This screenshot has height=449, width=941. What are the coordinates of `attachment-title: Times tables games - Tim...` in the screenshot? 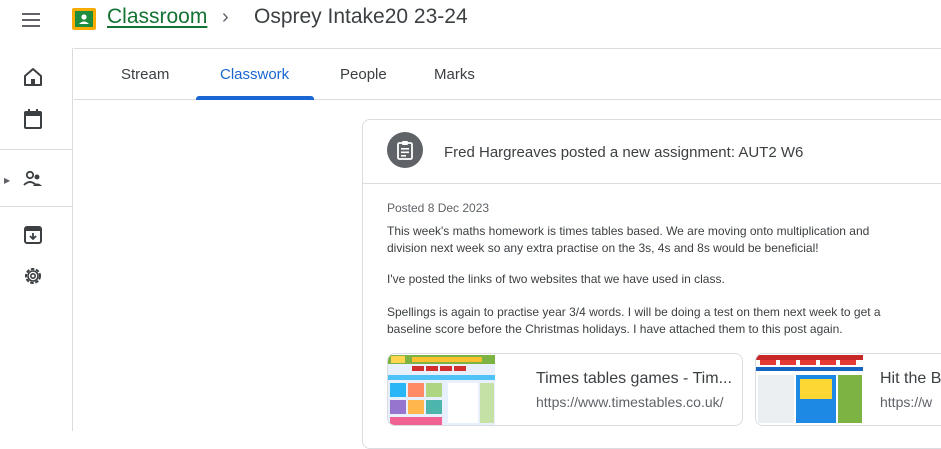 It's located at (634, 378).